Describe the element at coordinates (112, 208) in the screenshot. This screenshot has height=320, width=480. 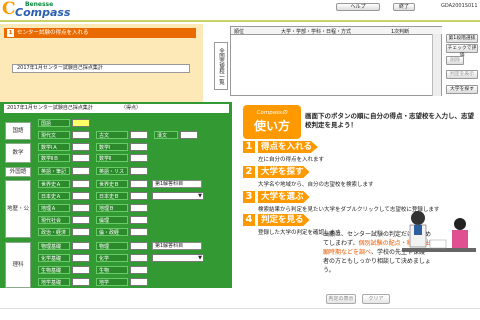
I see `score-label: 地理Ｂ` at that location.